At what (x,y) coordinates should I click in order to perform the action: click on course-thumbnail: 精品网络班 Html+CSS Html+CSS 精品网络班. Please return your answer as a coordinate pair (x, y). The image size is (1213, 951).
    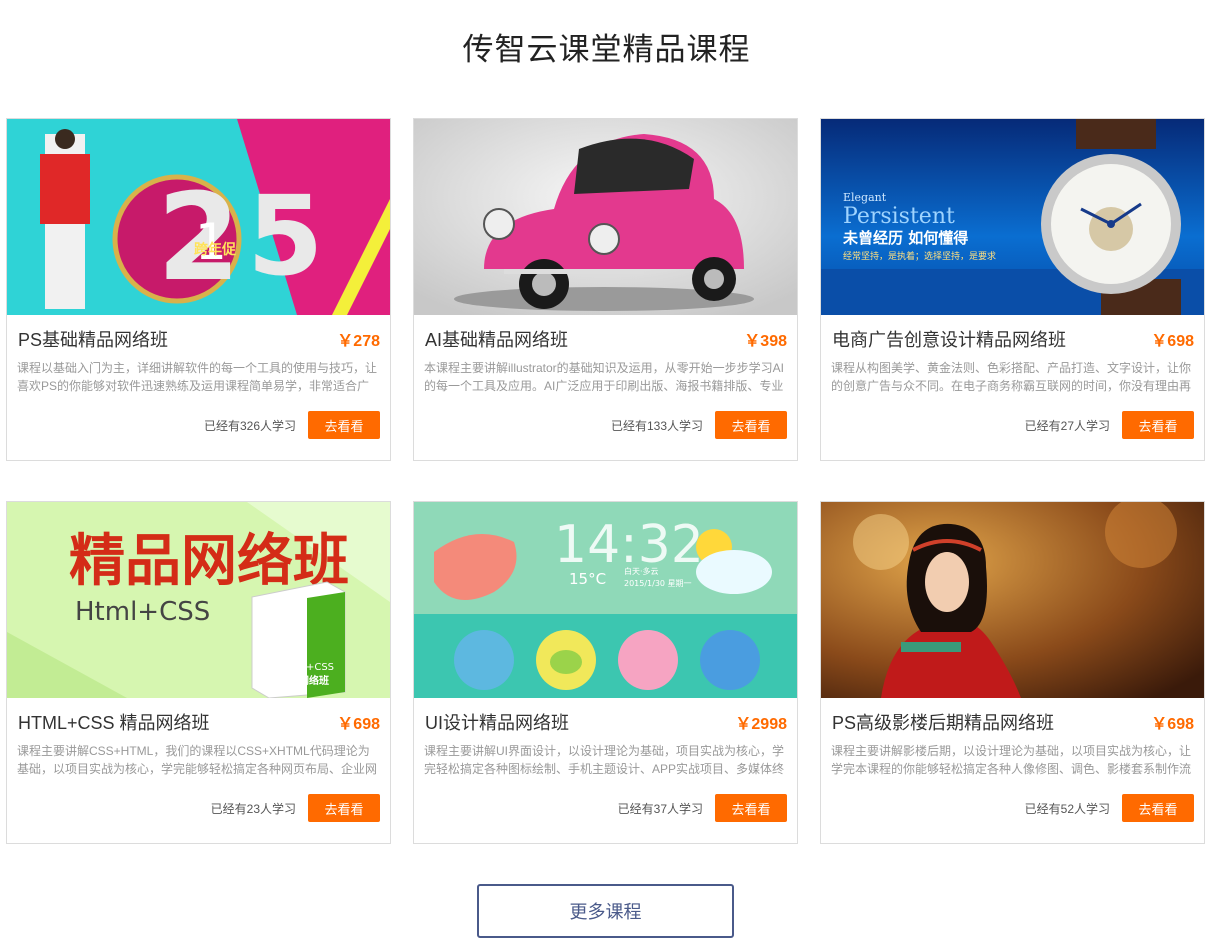
    Looking at the image, I should click on (198, 600).